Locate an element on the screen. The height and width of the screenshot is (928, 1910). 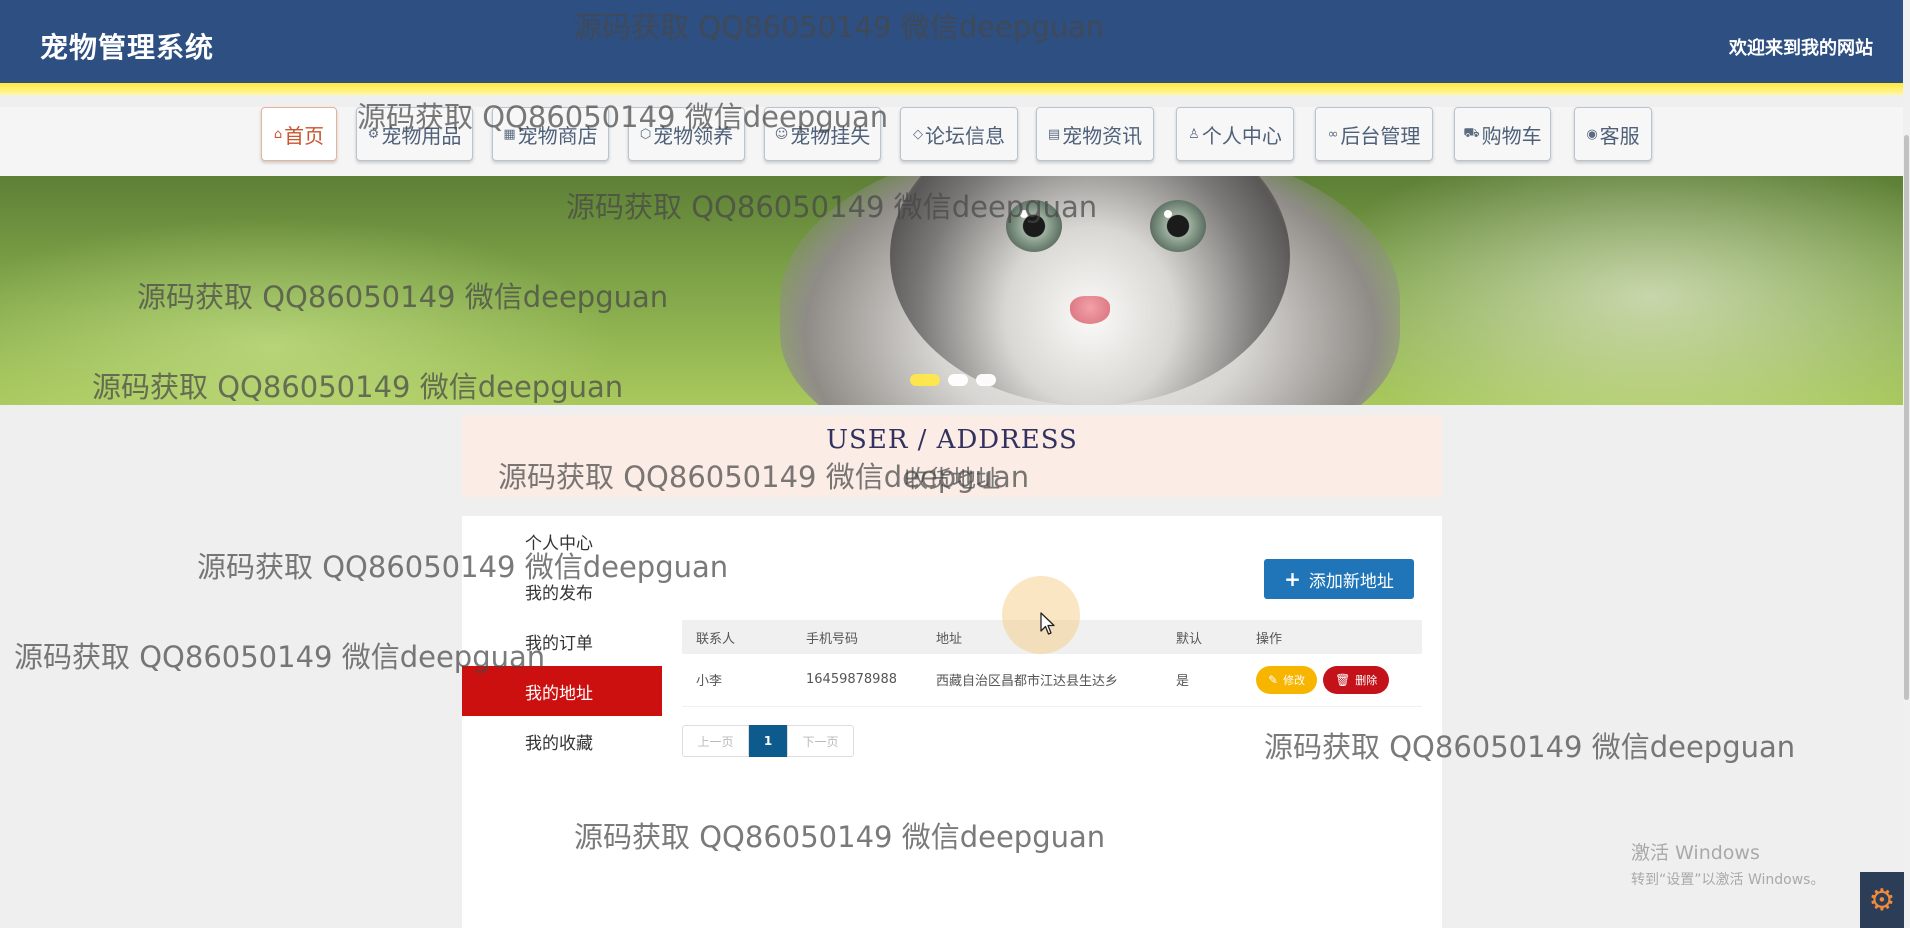
nav-label: 后台管理 is located at coordinates (1380, 135).